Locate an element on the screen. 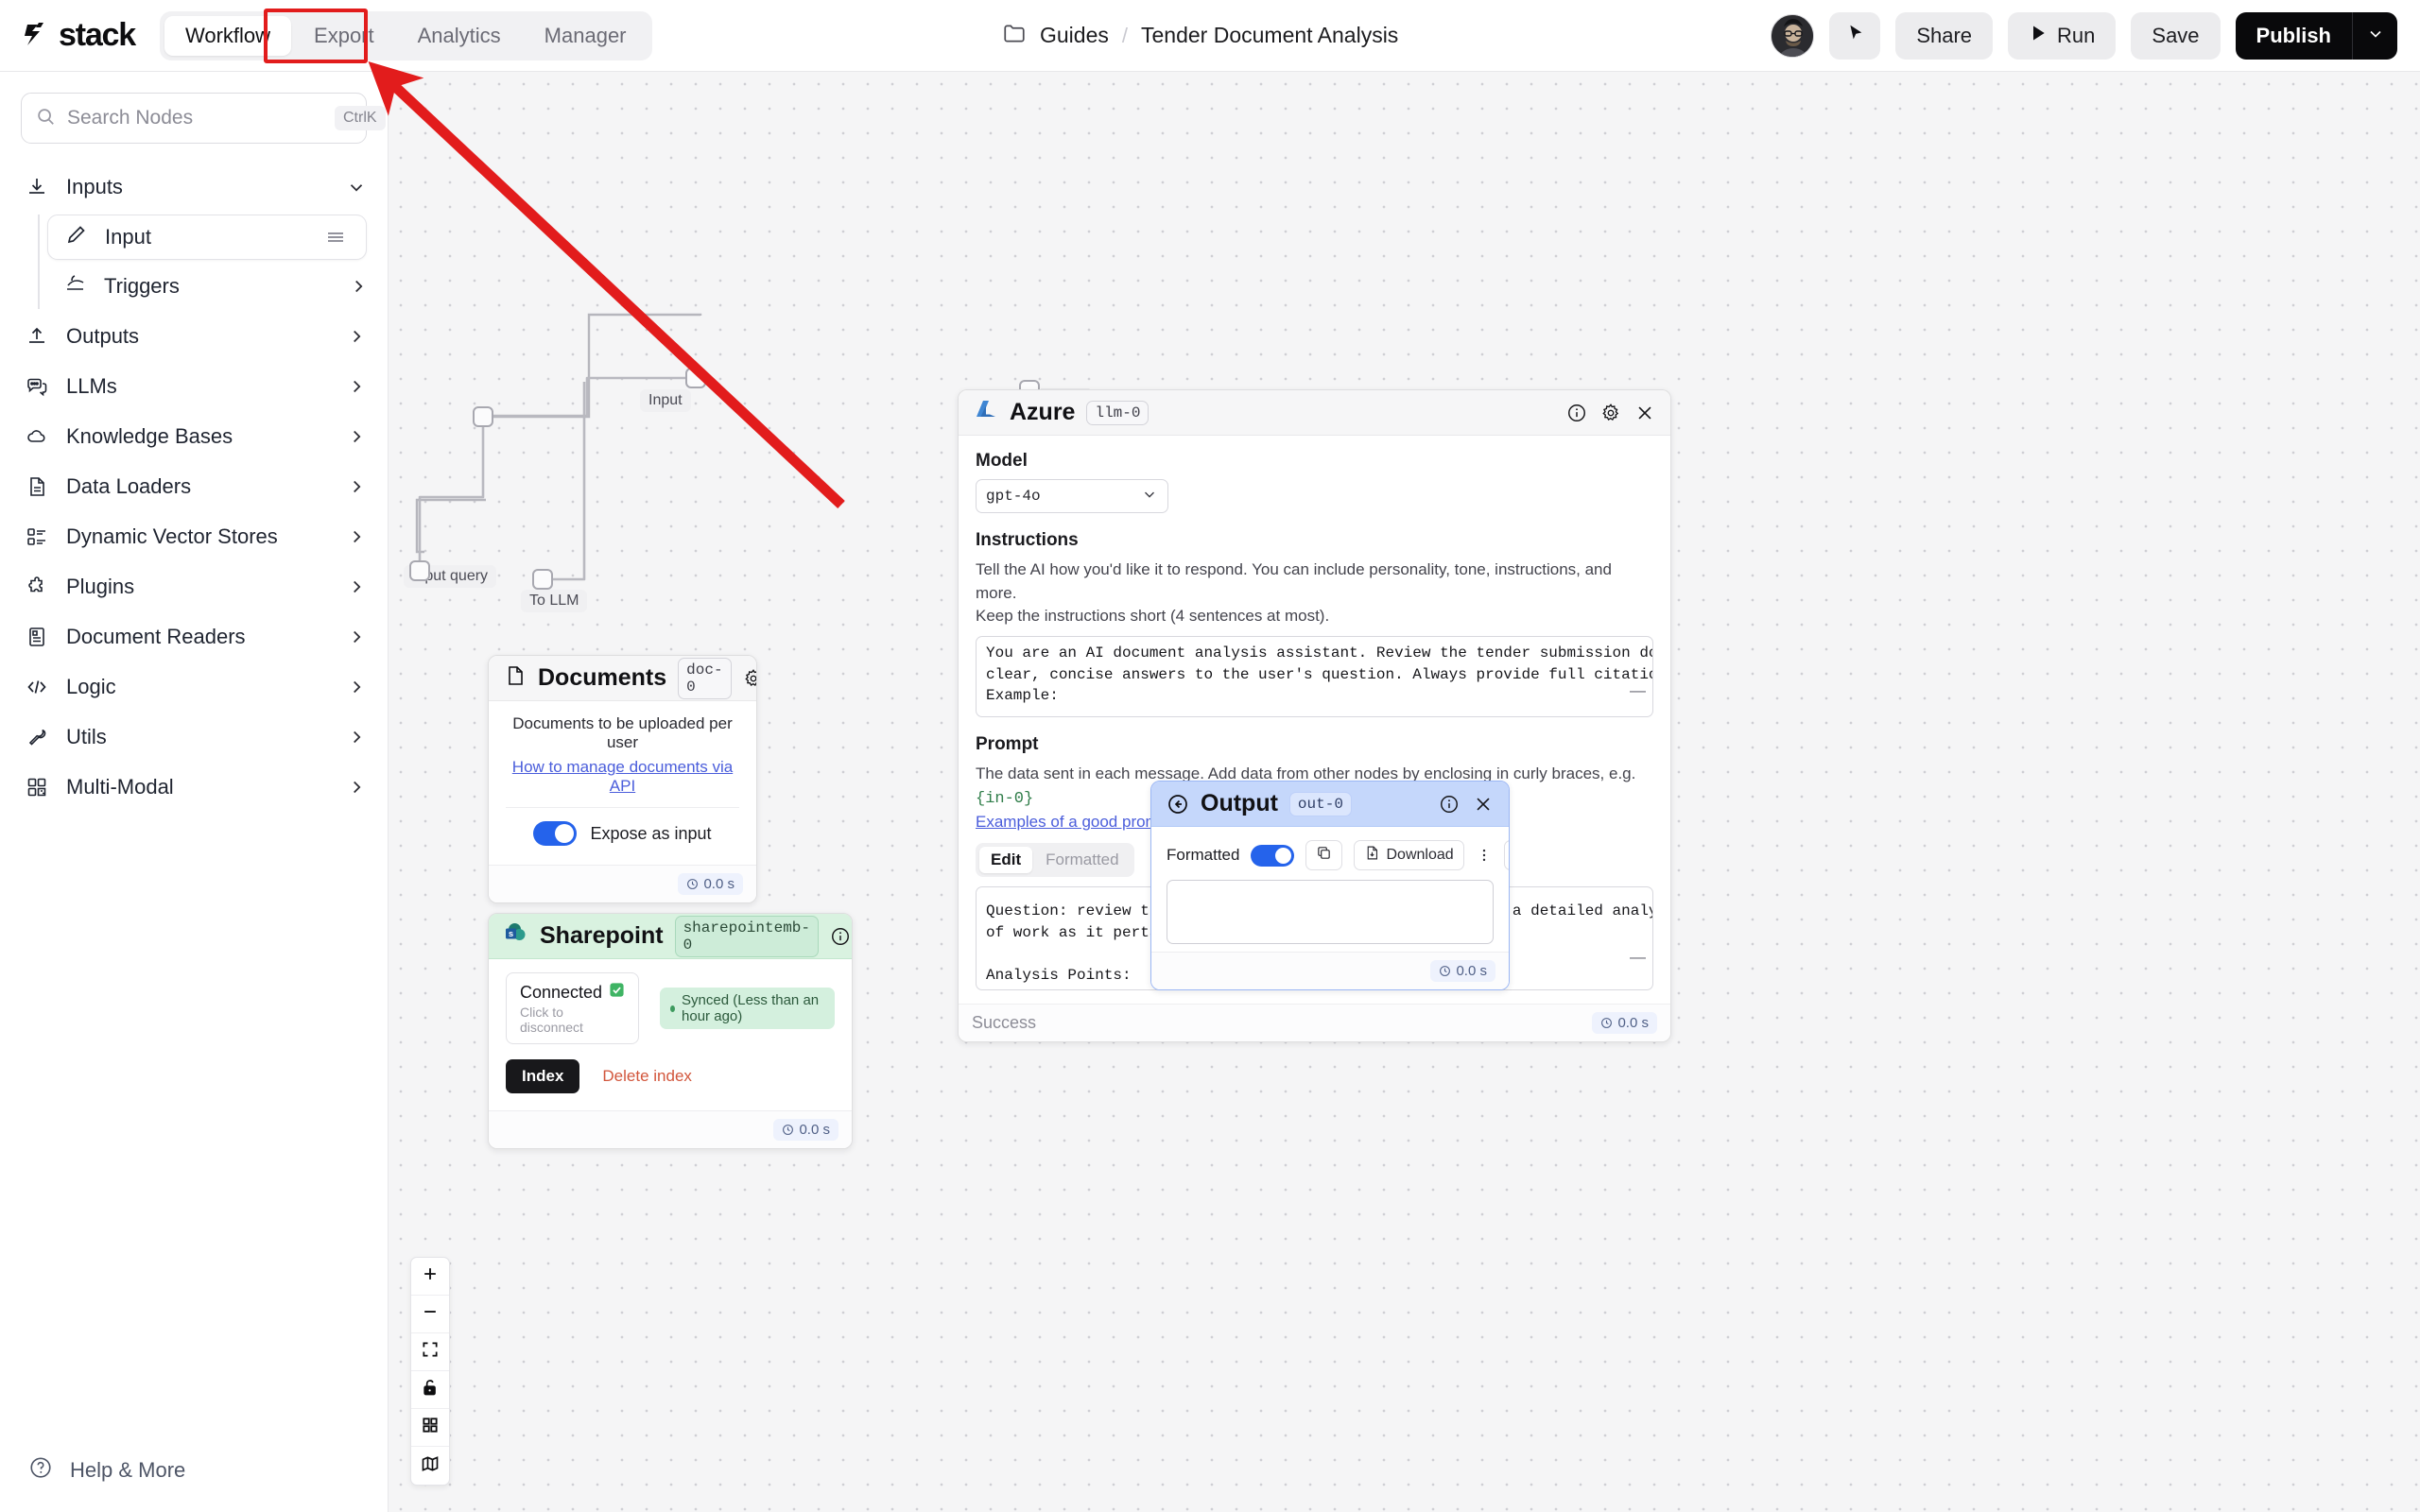  node-azure-actions is located at coordinates (1610, 413).